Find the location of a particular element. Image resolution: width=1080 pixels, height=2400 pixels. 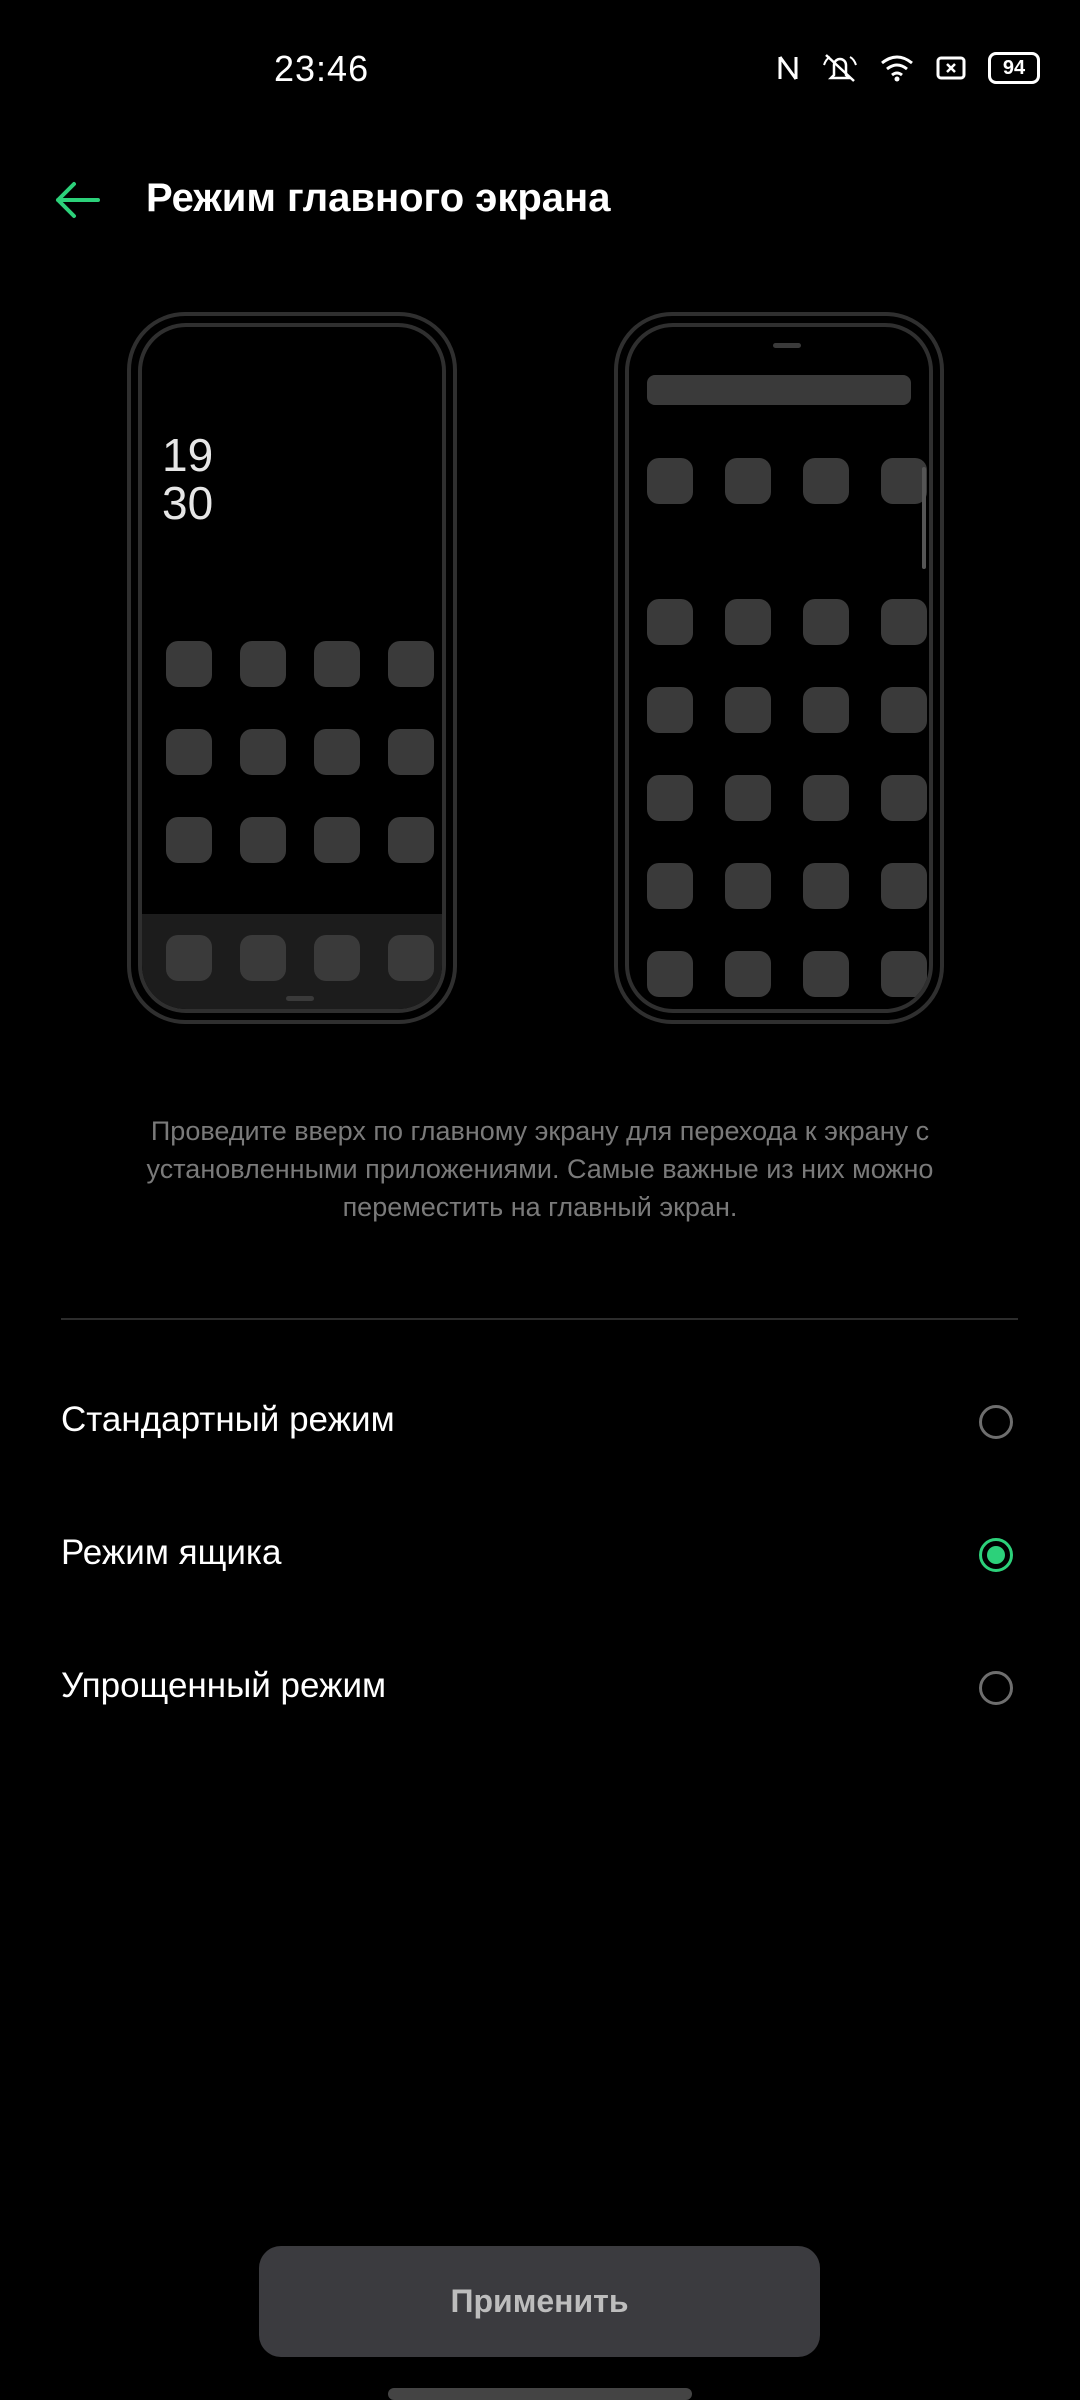

preview-clock: 19 30 is located at coordinates (188, 479).